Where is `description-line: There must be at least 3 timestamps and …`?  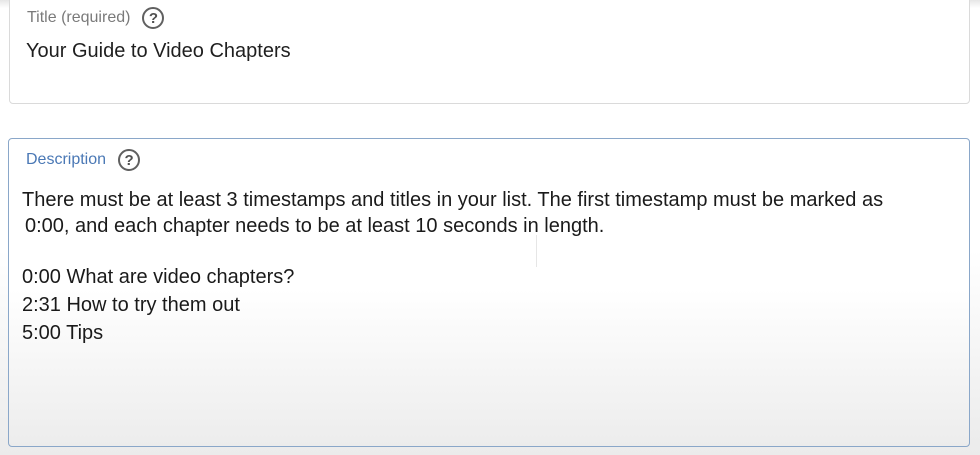
description-line: There must be at least 3 timestamps and … is located at coordinates (453, 200).